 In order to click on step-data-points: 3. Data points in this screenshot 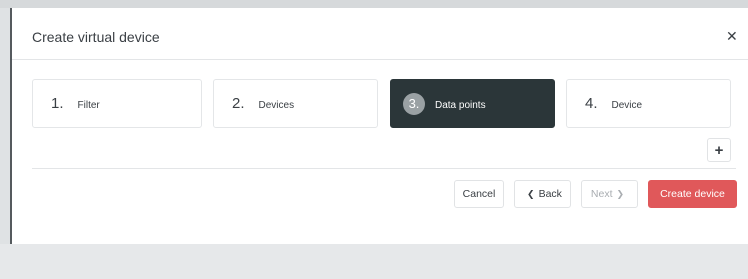, I will do `click(472, 103)`.